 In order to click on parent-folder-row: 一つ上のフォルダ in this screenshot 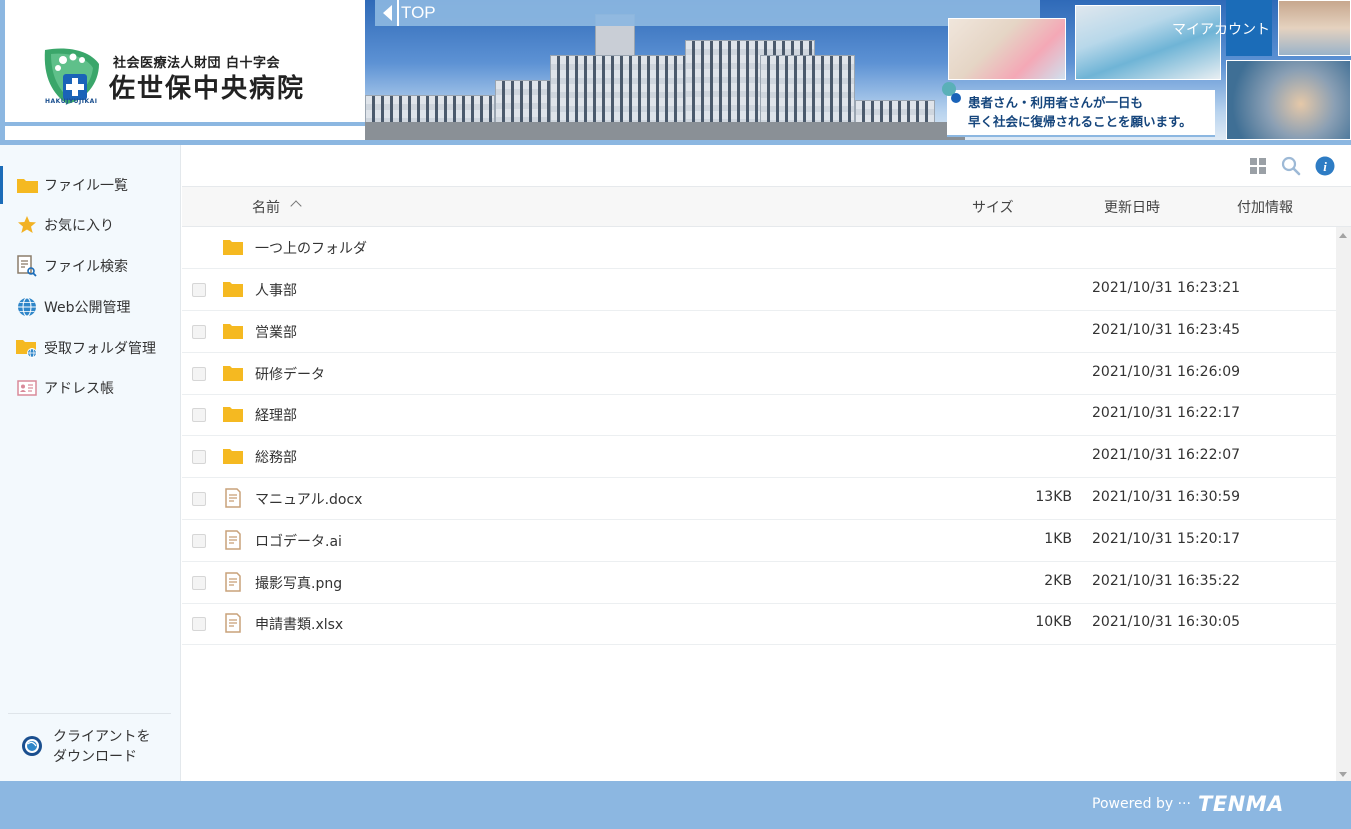, I will do `click(759, 248)`.